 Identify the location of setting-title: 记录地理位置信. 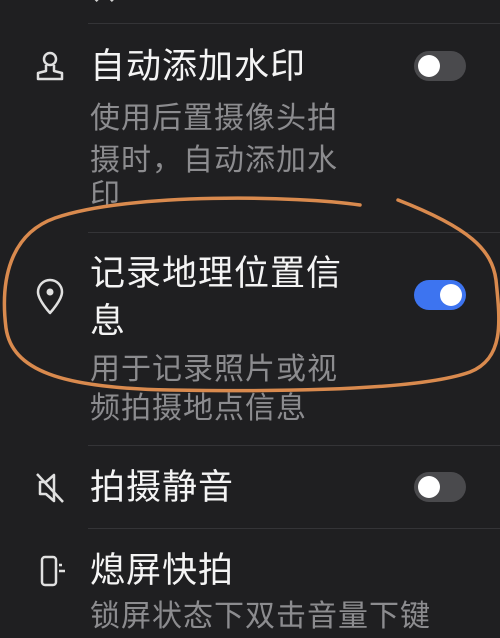
(216, 274).